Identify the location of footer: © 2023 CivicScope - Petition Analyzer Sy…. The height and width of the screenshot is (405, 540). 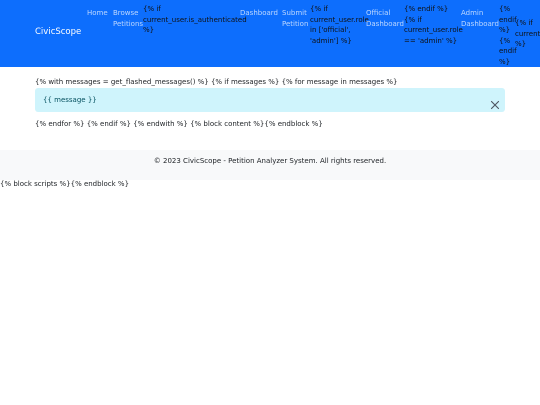
(270, 165).